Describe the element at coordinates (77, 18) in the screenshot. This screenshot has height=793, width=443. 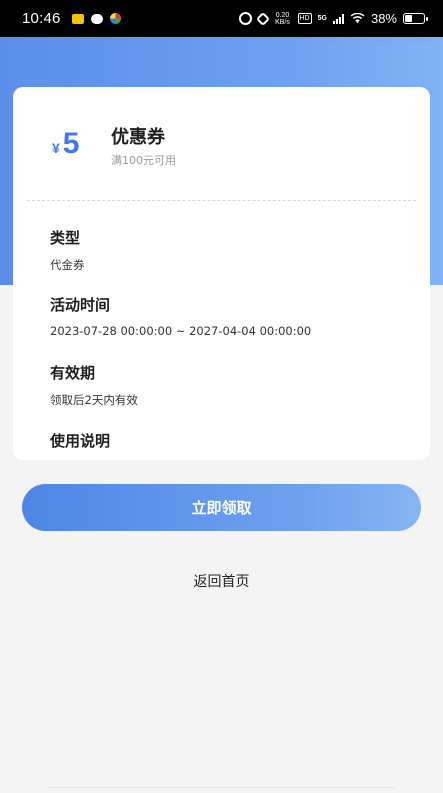
I see `app-notification-icon` at that location.